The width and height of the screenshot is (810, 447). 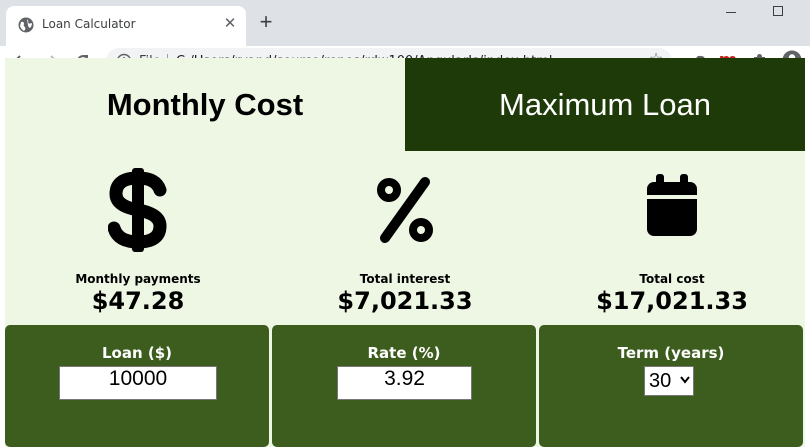 I want to click on total-cost-stat: Total cost $17,021.33, so click(x=672, y=241).